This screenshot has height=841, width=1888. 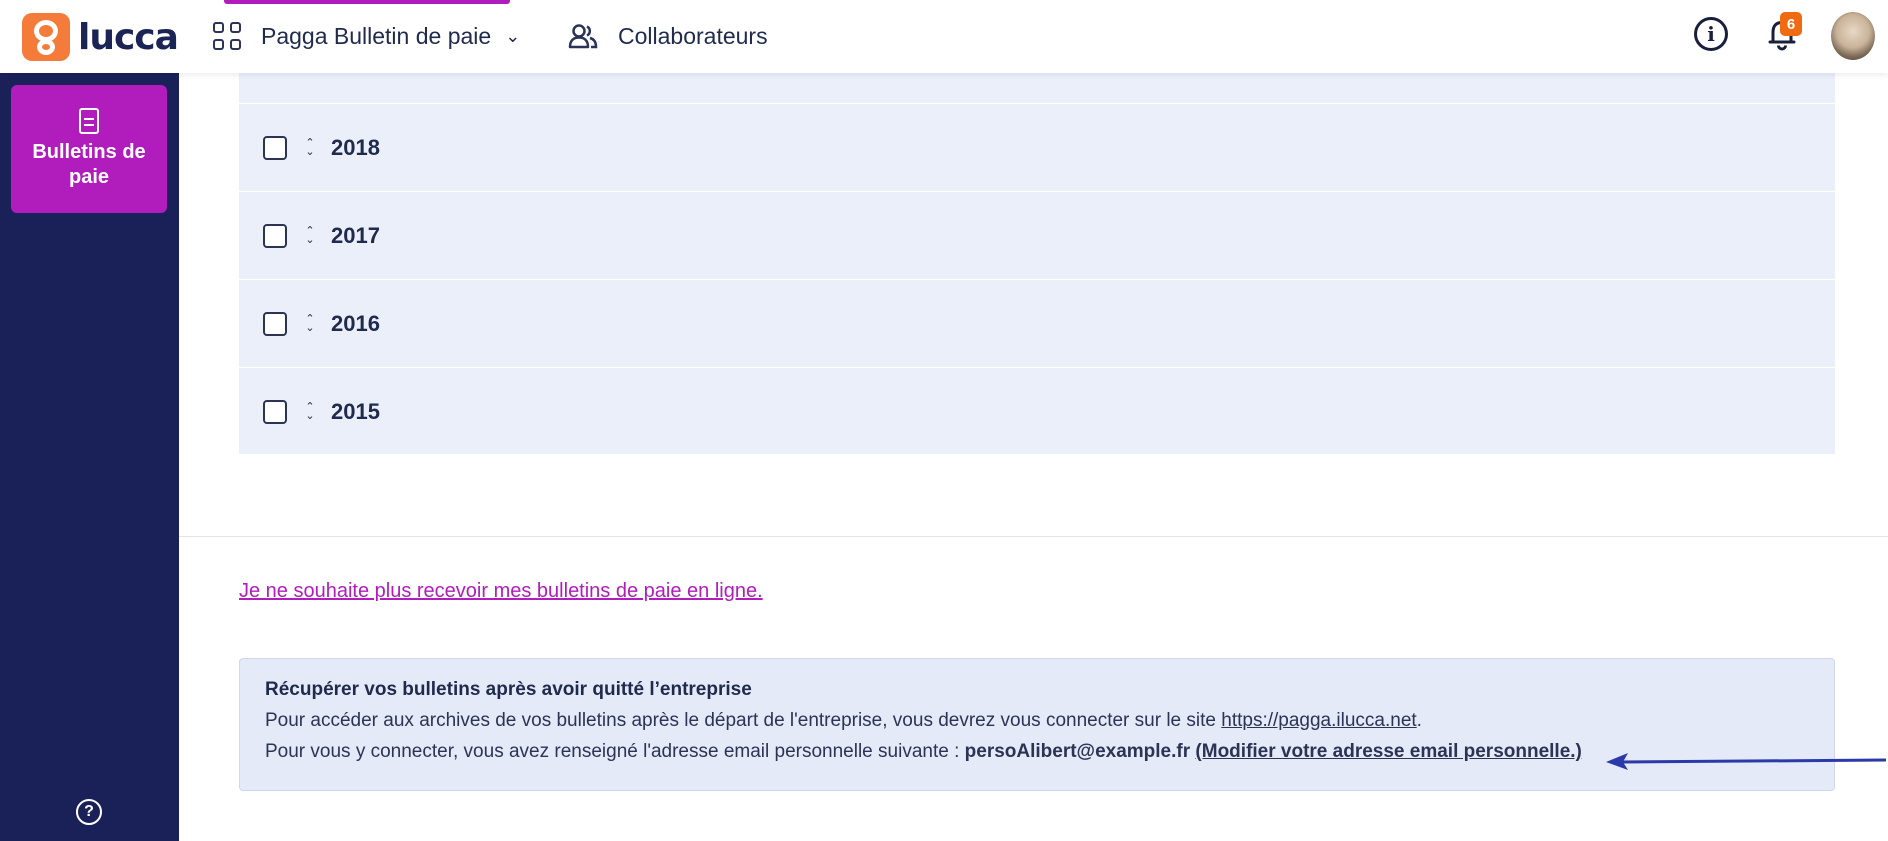 I want to click on app-switcher: Pagga Bulletin de paie ⌄, so click(x=366, y=36).